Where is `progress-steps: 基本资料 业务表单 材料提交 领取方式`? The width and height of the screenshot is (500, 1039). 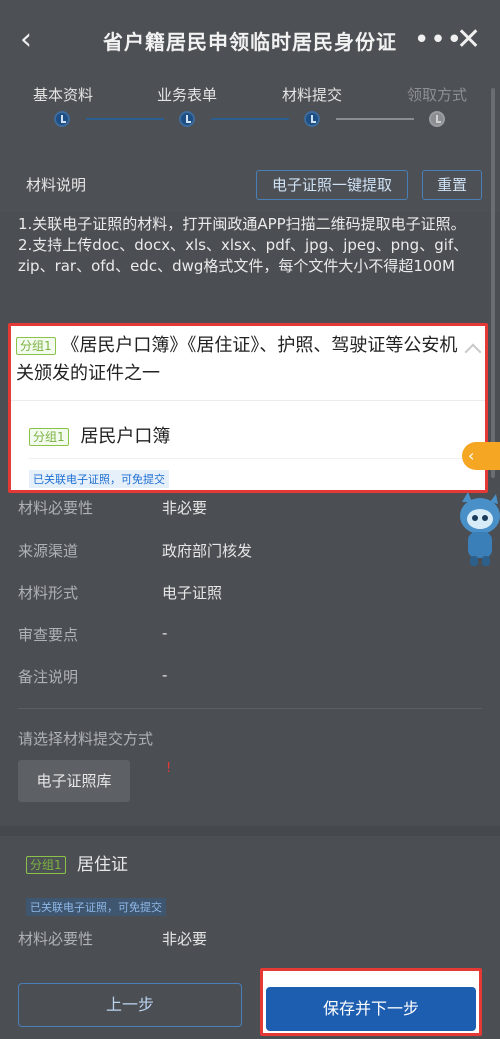 progress-steps: 基本资料 业务表单 材料提交 领取方式 is located at coordinates (250, 113).